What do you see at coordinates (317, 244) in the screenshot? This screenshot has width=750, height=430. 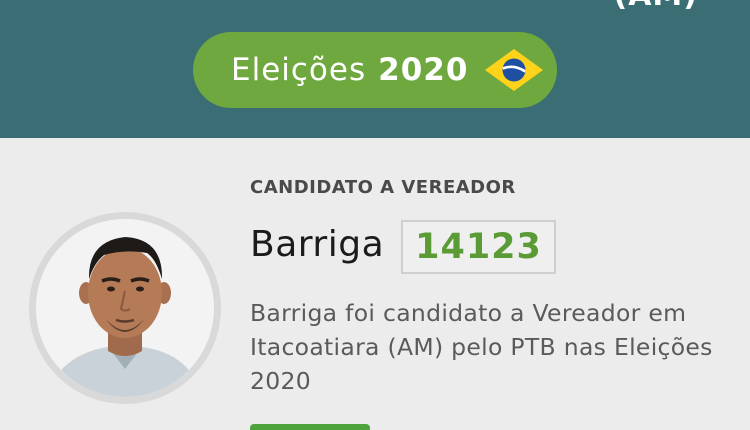 I see `candidate-name: Barriga` at bounding box center [317, 244].